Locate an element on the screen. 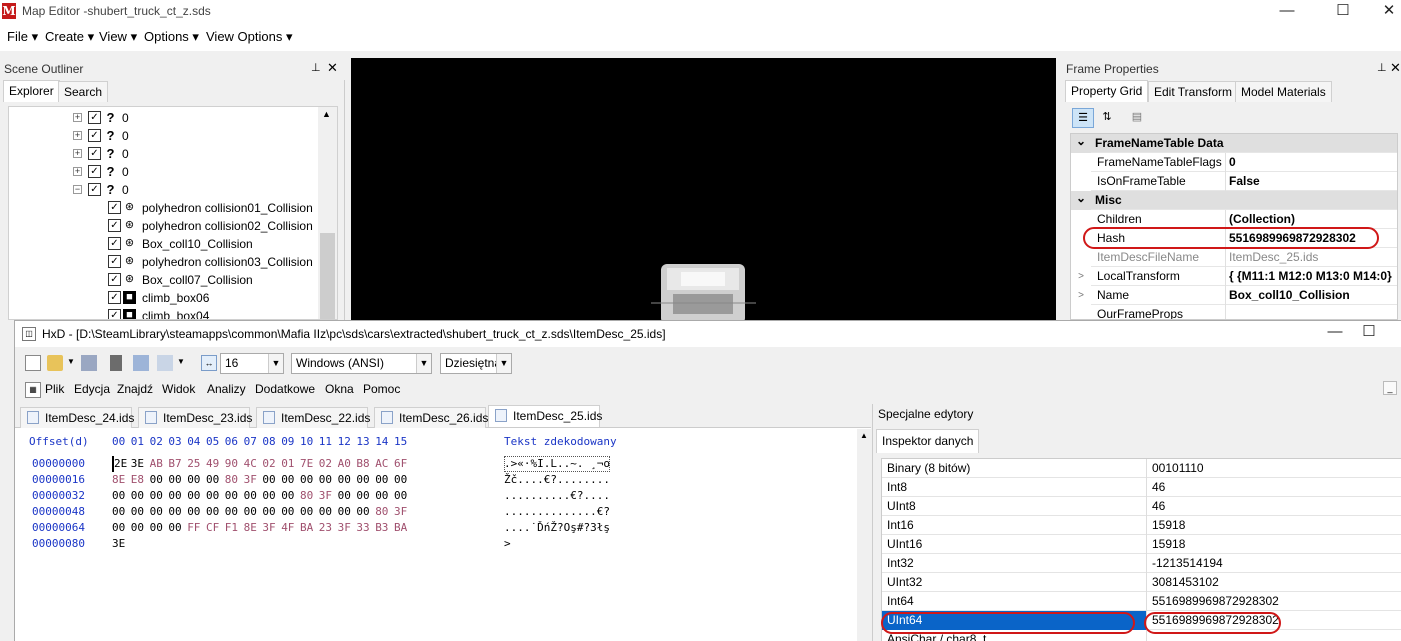 The width and height of the screenshot is (1401, 641). hex-byte: 8E is located at coordinates (118, 480).